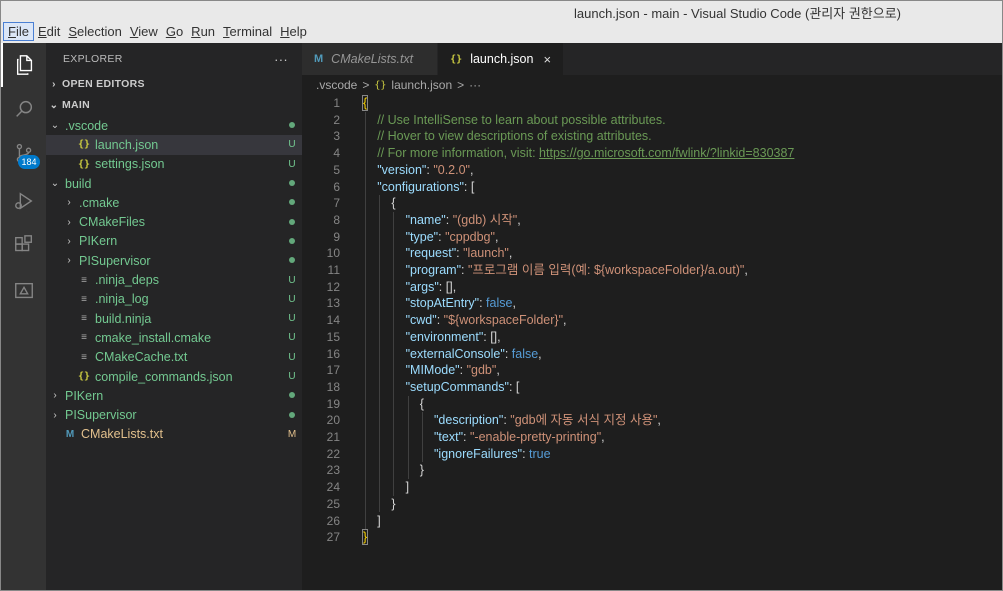 The width and height of the screenshot is (1003, 591). What do you see at coordinates (203, 31) in the screenshot?
I see `menu-item-run: Run` at bounding box center [203, 31].